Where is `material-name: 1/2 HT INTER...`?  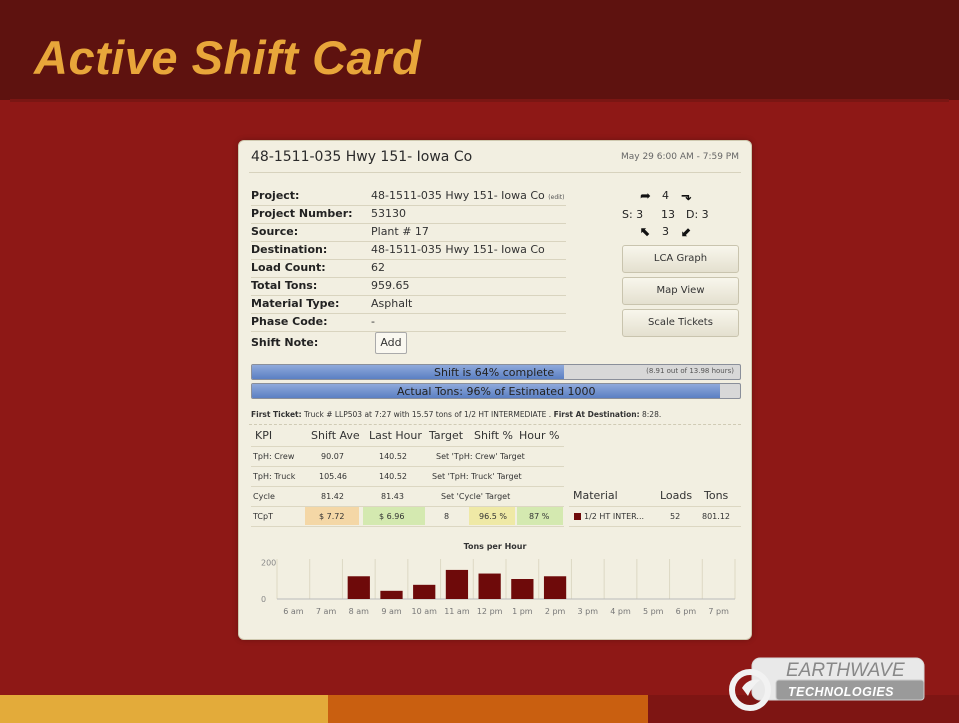 material-name: 1/2 HT INTER... is located at coordinates (614, 516).